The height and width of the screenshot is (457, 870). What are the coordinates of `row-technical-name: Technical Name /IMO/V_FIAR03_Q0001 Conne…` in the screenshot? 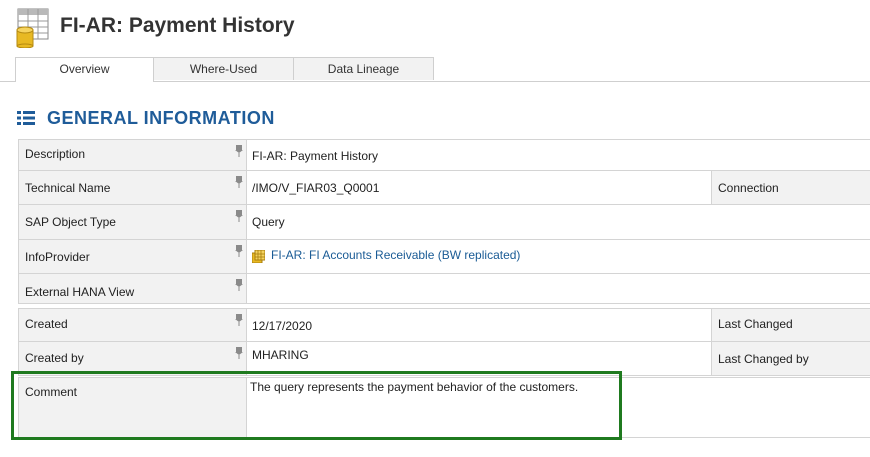 It's located at (444, 188).